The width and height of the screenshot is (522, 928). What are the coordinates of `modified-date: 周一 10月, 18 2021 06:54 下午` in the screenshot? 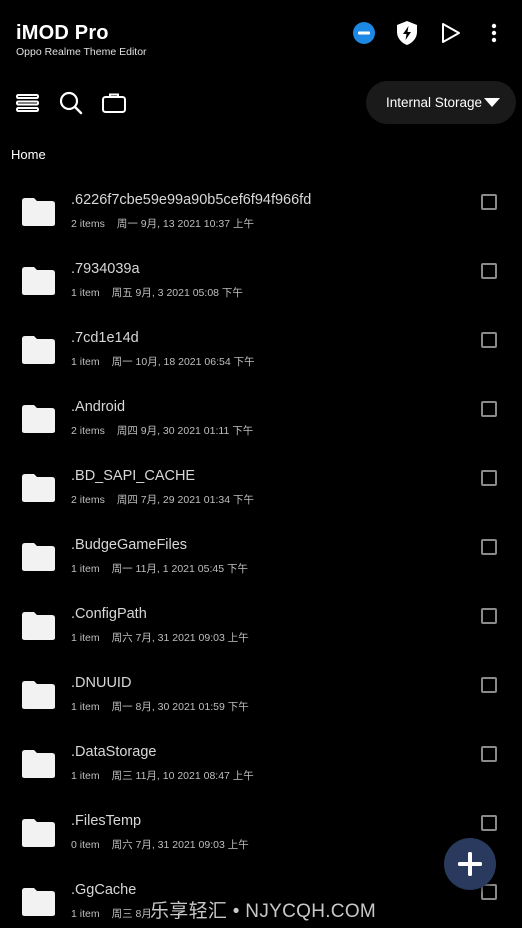 It's located at (183, 362).